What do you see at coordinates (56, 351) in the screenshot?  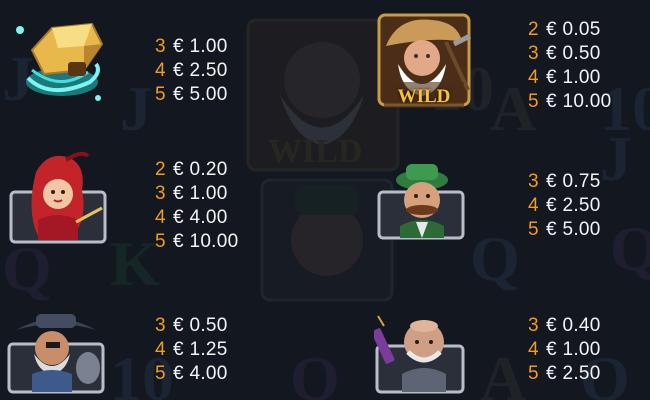 I see `bandit-cowboy-icon` at bounding box center [56, 351].